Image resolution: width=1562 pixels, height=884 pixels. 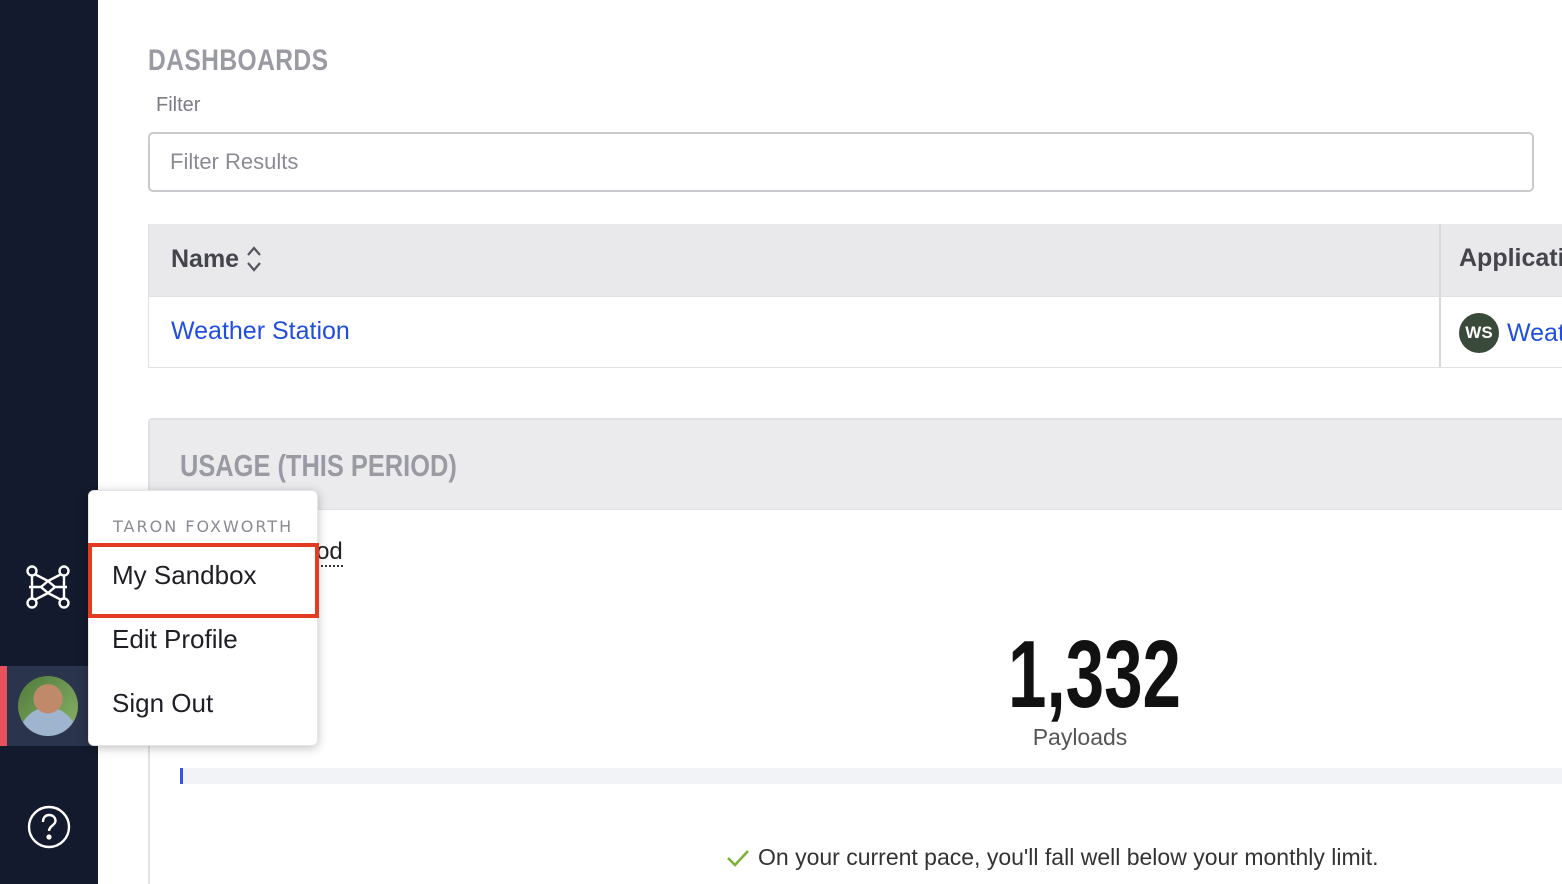 I want to click on filter-input, so click(x=841, y=162).